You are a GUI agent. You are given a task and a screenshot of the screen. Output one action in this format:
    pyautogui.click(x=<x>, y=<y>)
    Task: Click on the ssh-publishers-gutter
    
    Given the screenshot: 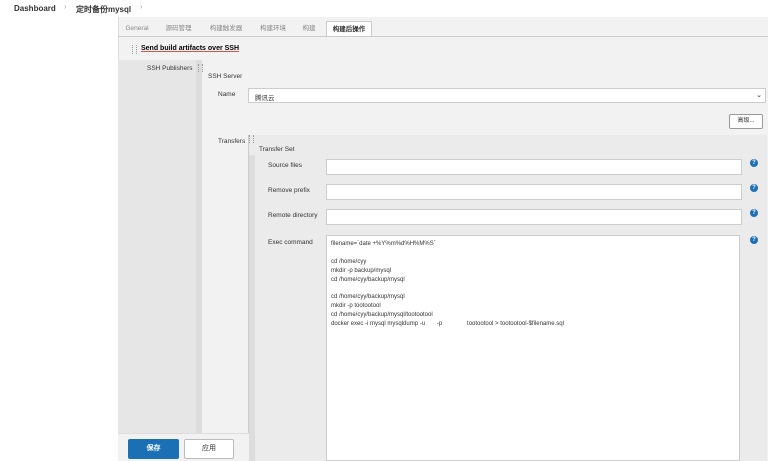 What is the action you would take?
    pyautogui.click(x=158, y=246)
    